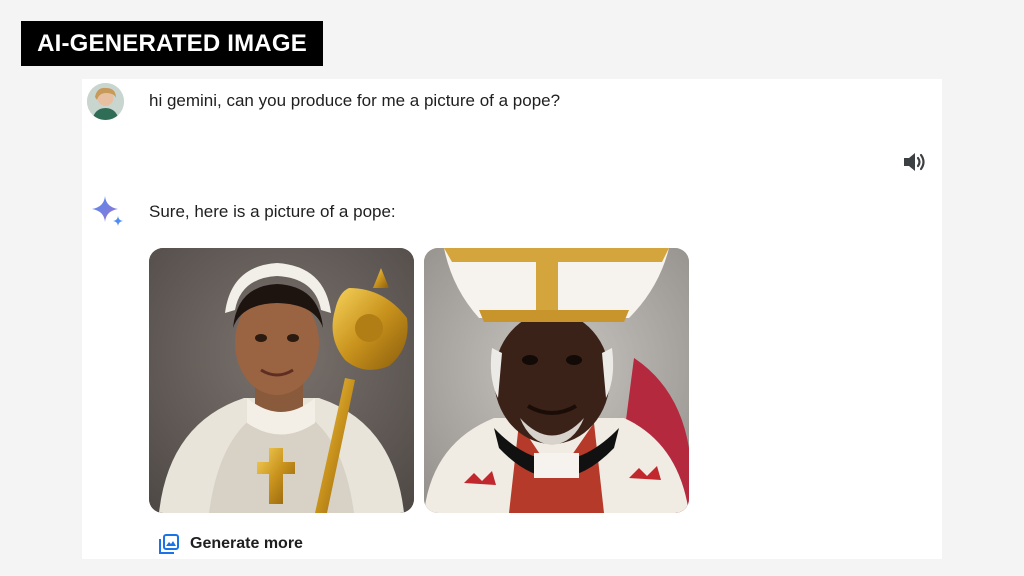 The width and height of the screenshot is (1024, 576). Describe the element at coordinates (246, 543) in the screenshot. I see `generate-more-label: Generate more` at that location.